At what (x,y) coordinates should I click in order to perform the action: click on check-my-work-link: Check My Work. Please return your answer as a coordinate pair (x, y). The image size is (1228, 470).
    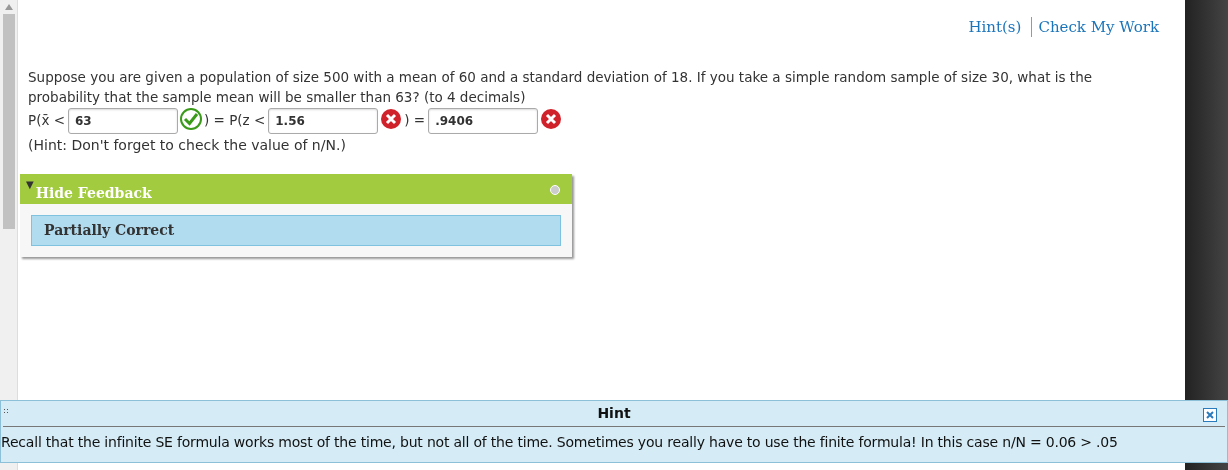
    Looking at the image, I should click on (1095, 27).